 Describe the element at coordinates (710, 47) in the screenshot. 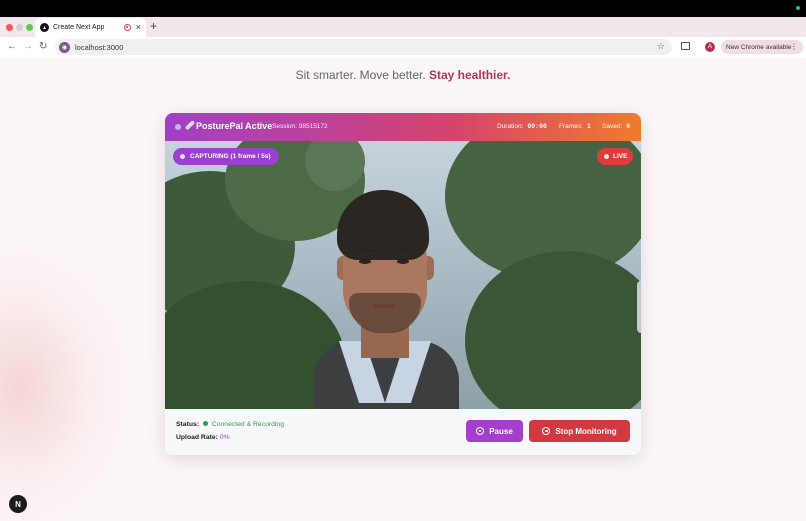

I see `profile-avatar: A` at that location.